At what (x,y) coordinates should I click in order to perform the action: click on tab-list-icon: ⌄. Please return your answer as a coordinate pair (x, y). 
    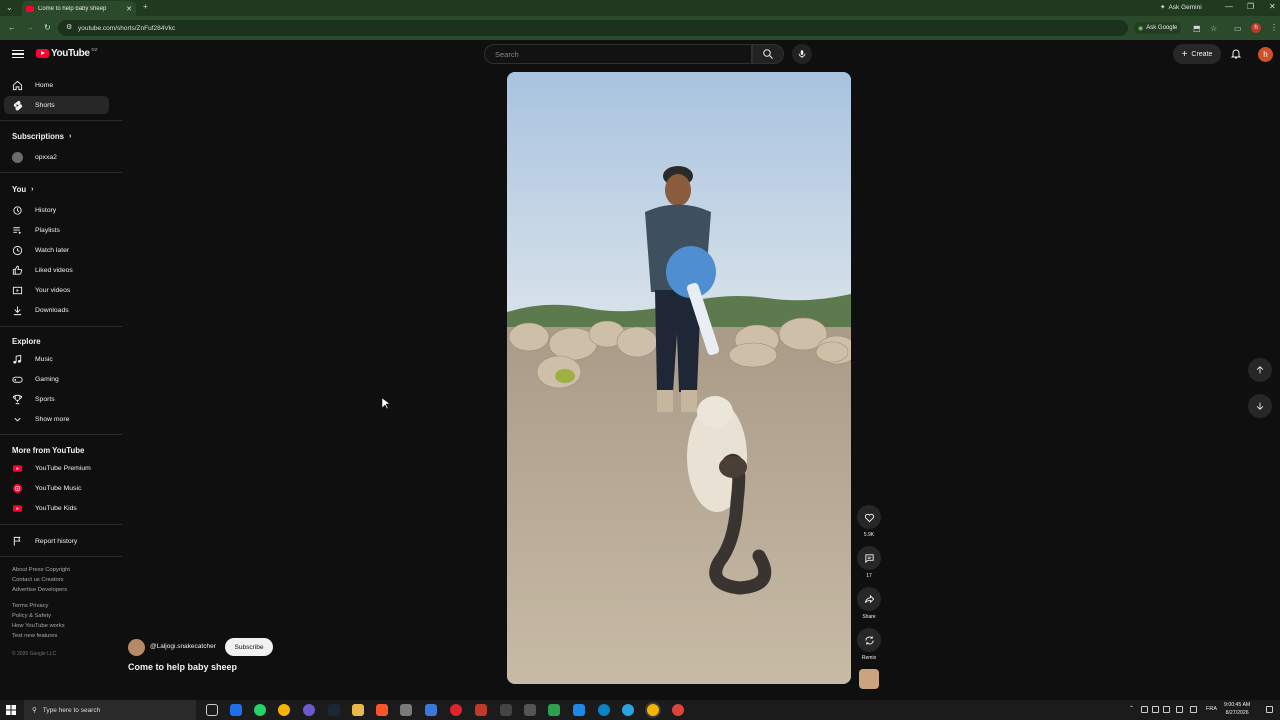
    Looking at the image, I should click on (9, 7).